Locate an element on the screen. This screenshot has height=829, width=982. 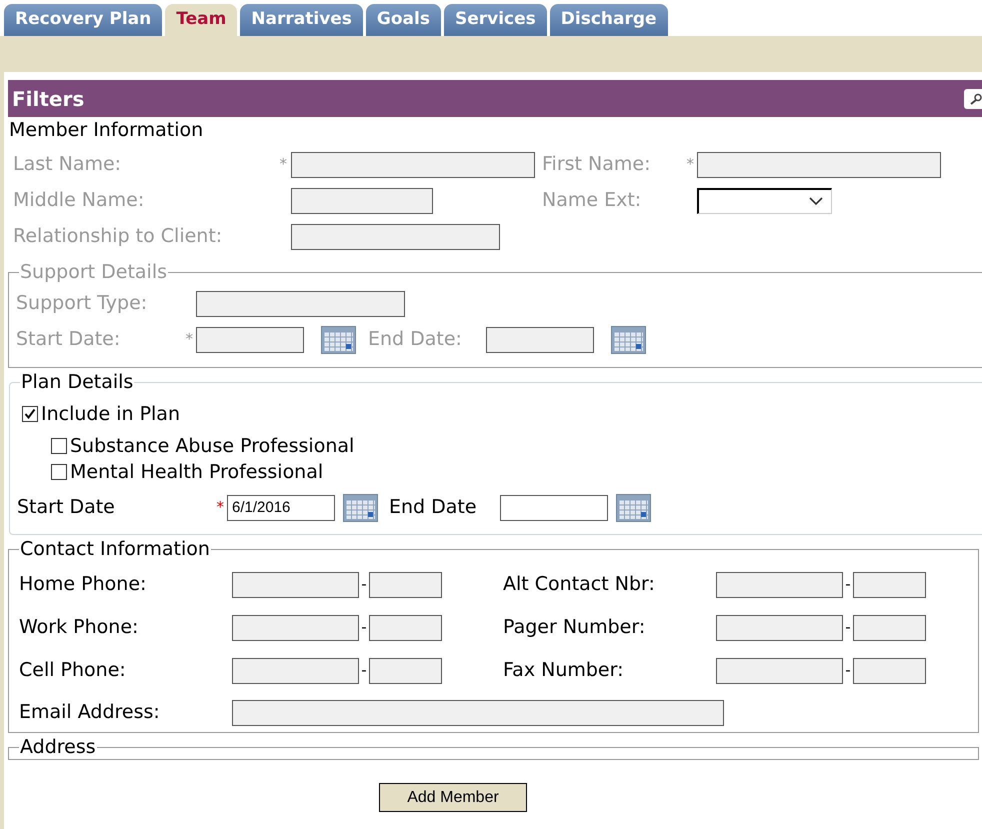
field-label: End Date: is located at coordinates (415, 339).